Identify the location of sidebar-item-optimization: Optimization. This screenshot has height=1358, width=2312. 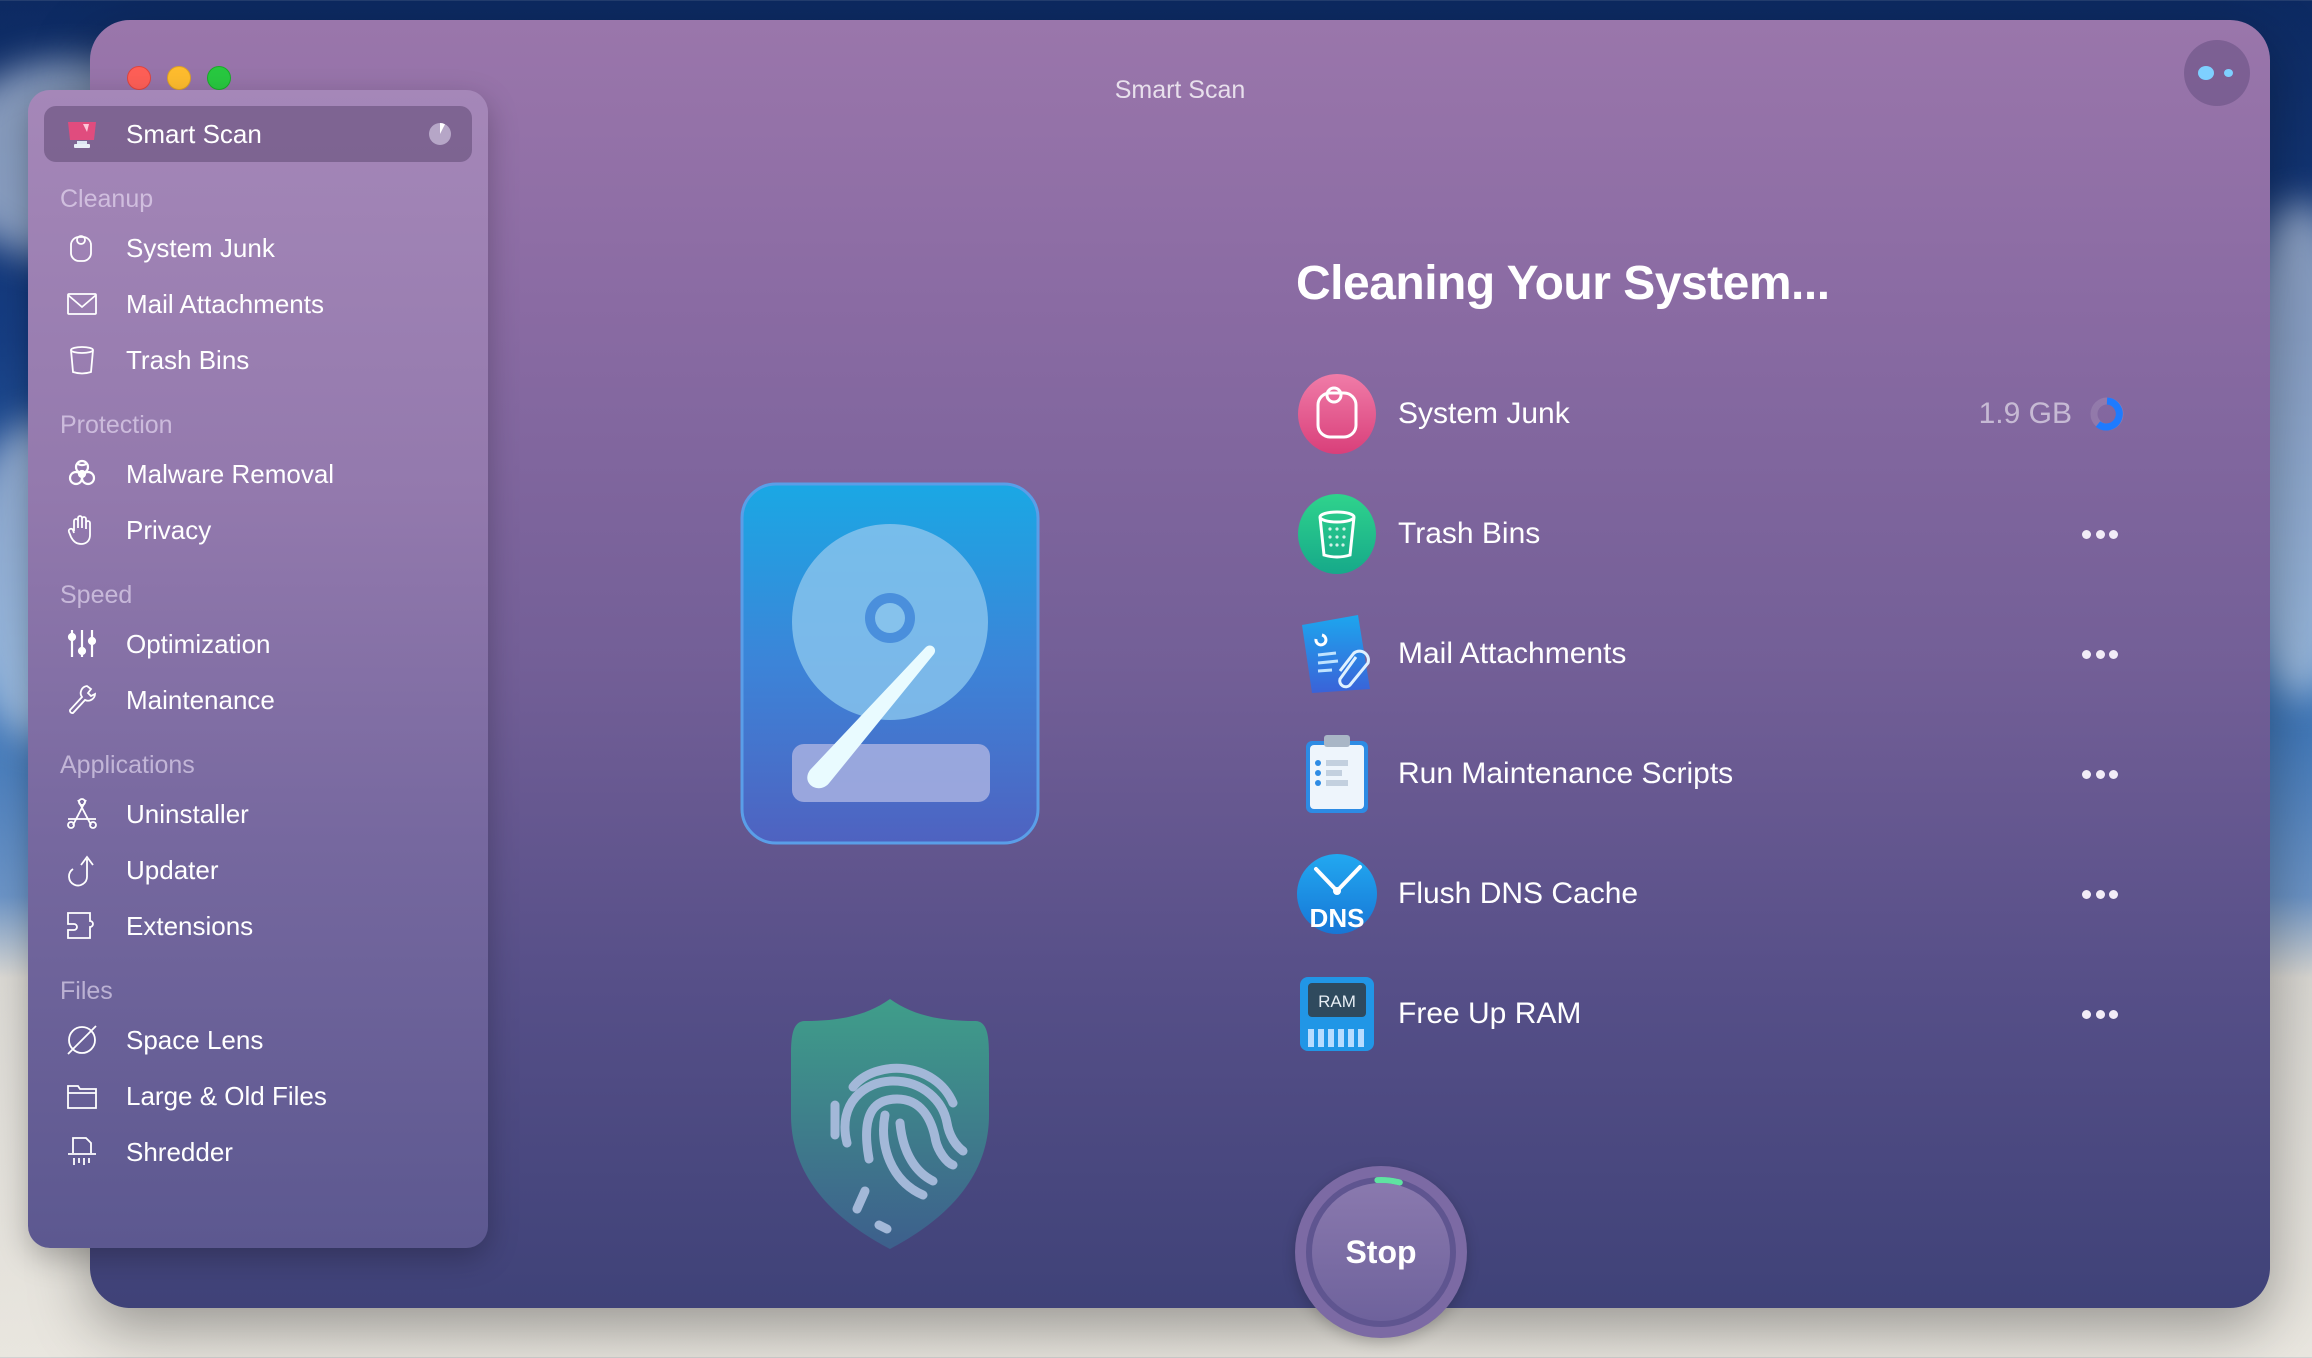
(258, 644).